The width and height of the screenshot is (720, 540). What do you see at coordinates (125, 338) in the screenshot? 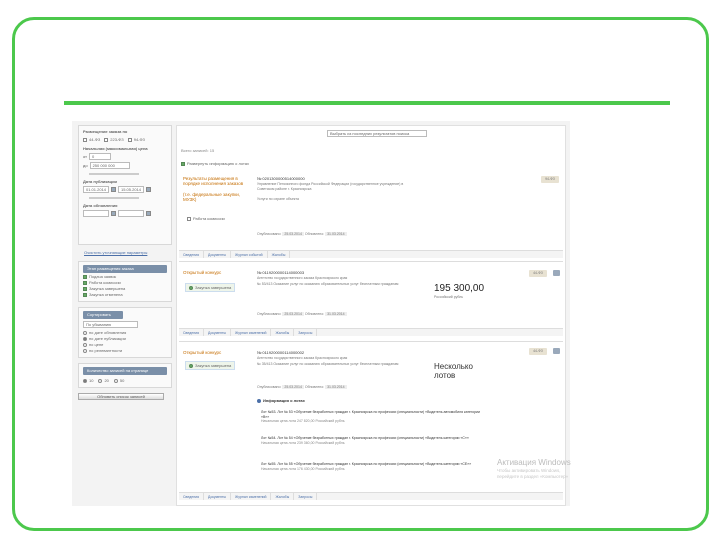
I see `sort-radio: по дате публикации` at bounding box center [125, 338].